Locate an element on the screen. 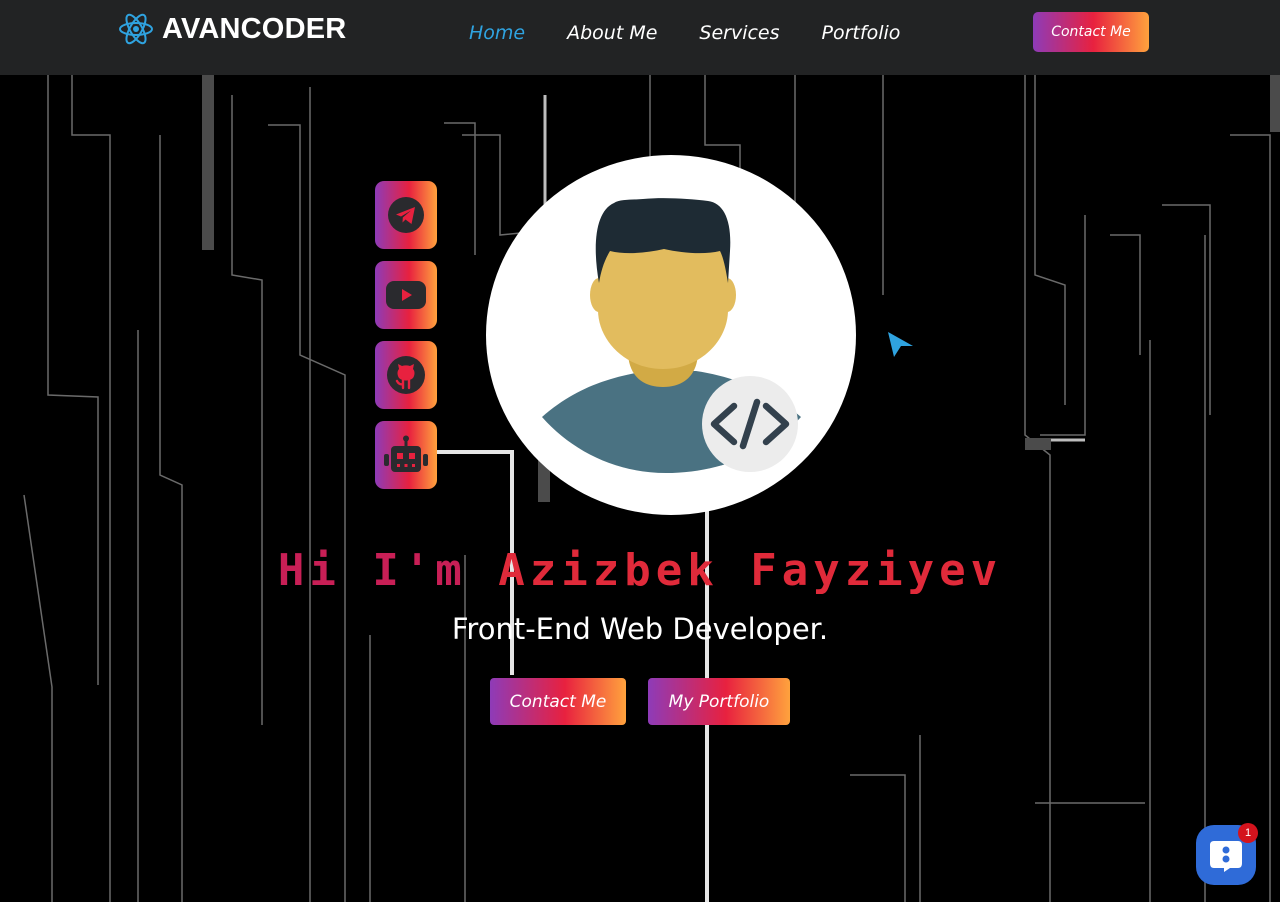 This screenshot has width=1280, height=902. hero-greeting: Hi I'm is located at coordinates (388, 570).